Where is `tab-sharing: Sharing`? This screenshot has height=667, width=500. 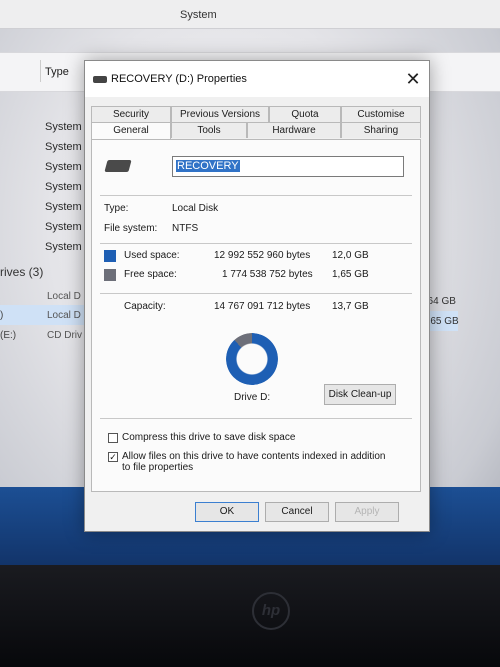
tab-sharing: Sharing is located at coordinates (381, 130).